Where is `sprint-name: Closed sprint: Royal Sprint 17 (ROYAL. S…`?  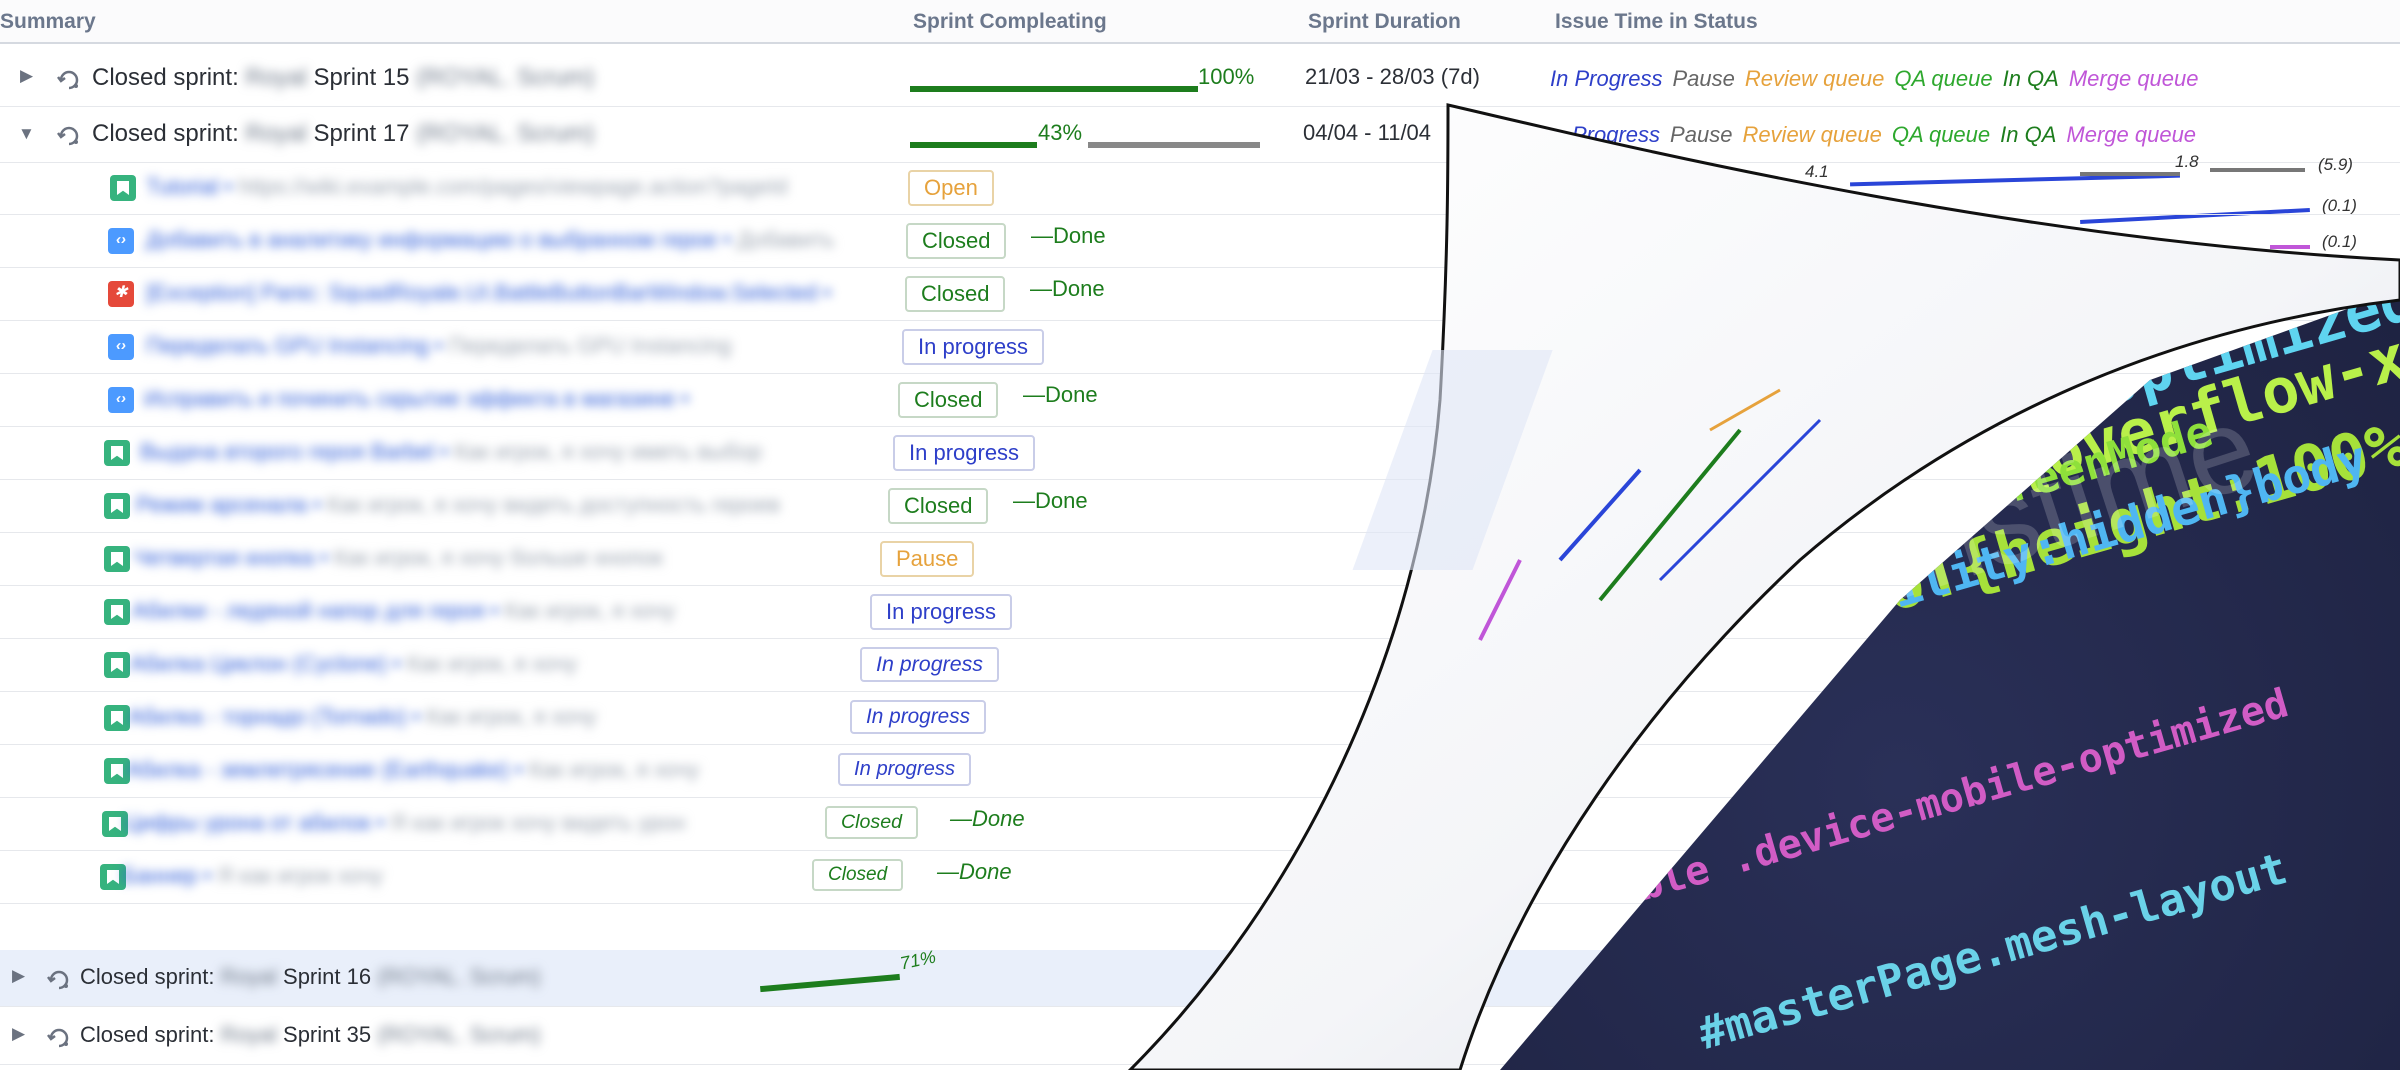
sprint-name: Closed sprint: Royal Sprint 17 (ROYAL. S… is located at coordinates (343, 134).